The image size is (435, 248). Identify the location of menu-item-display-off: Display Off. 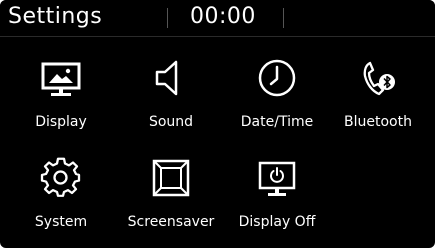
(277, 188).